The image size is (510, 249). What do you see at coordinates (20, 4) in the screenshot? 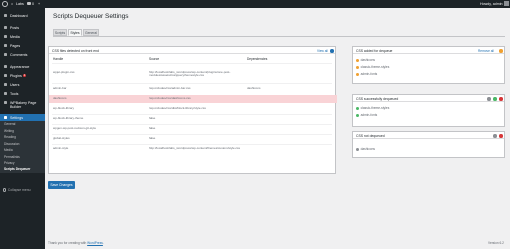
I see `site-name-link: Labs` at bounding box center [20, 4].